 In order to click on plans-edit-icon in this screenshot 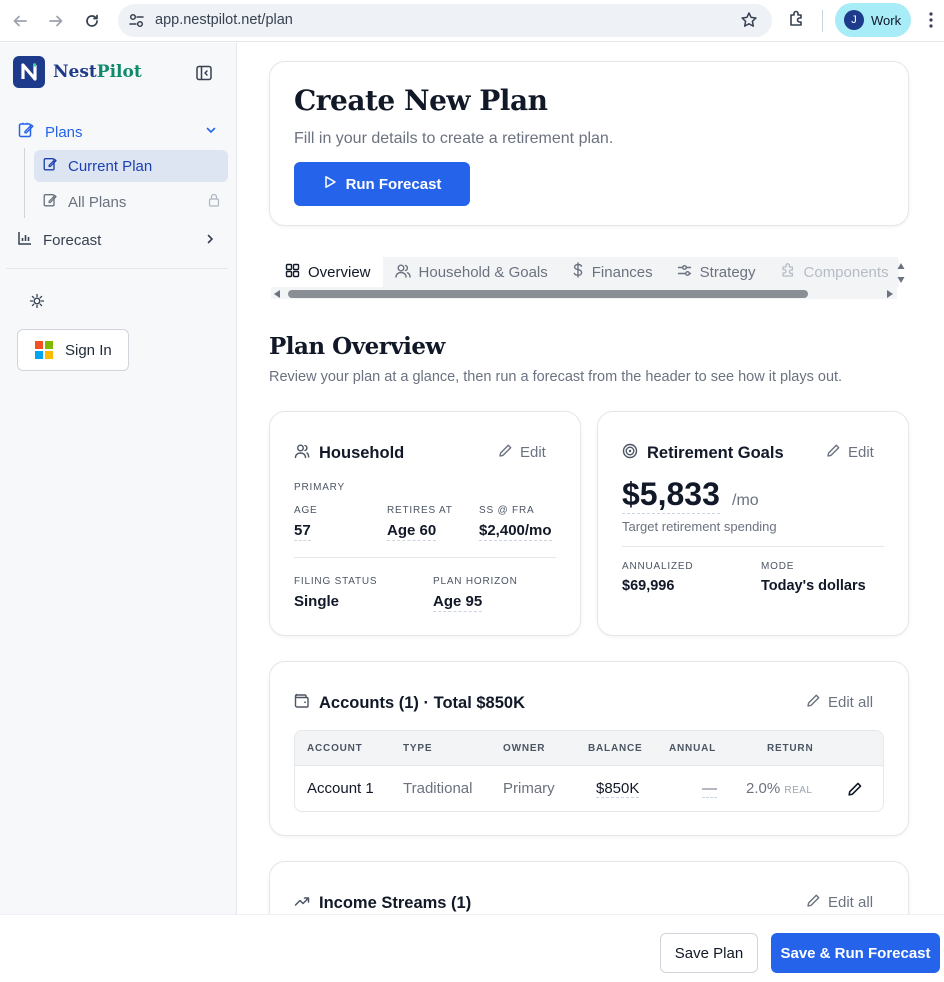, I will do `click(26, 132)`.